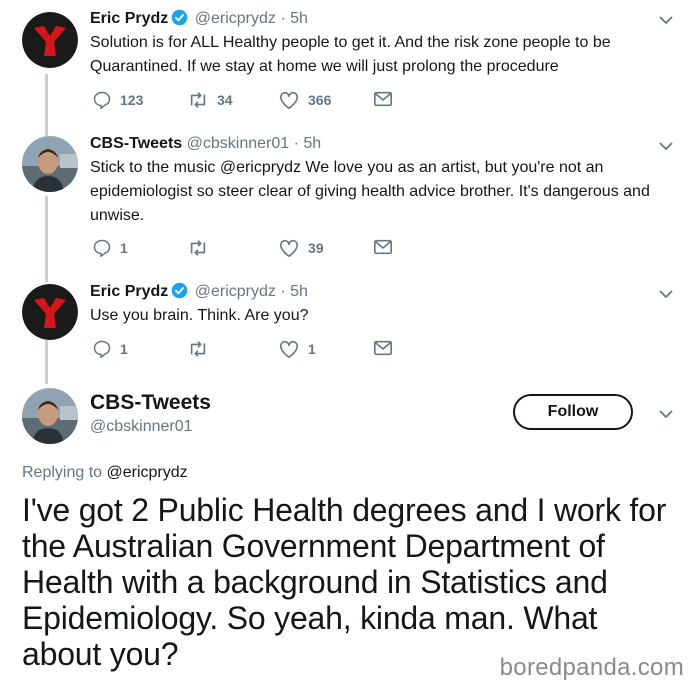 The height and width of the screenshot is (692, 700). What do you see at coordinates (141, 427) in the screenshot?
I see `main-author-handle: @cbskinner01` at bounding box center [141, 427].